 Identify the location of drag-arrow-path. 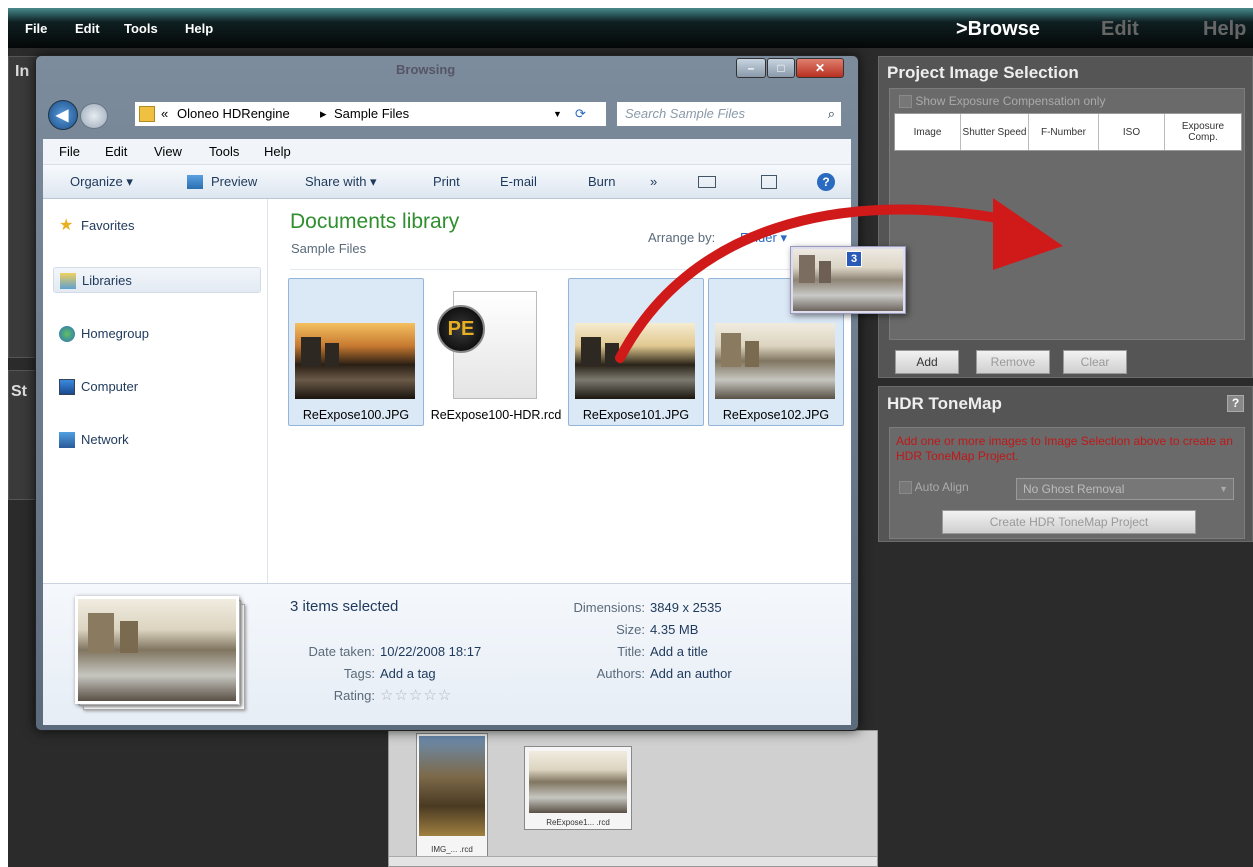
(814, 283).